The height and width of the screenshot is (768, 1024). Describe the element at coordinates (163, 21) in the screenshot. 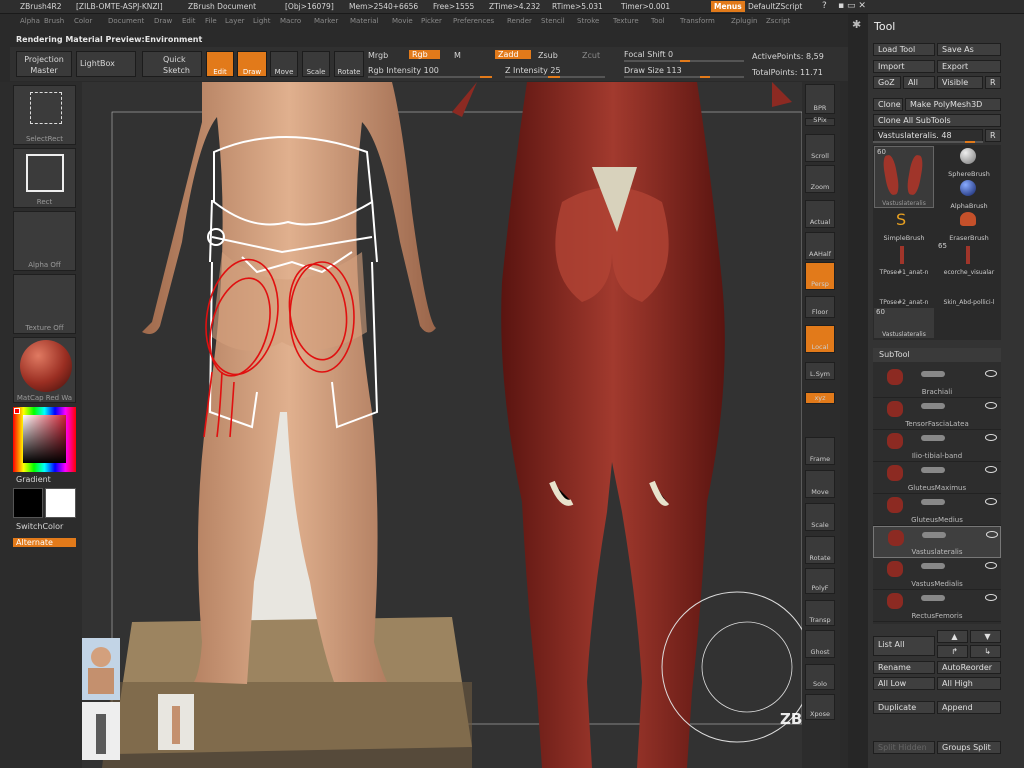

I see `menu-item-draw: Draw` at that location.